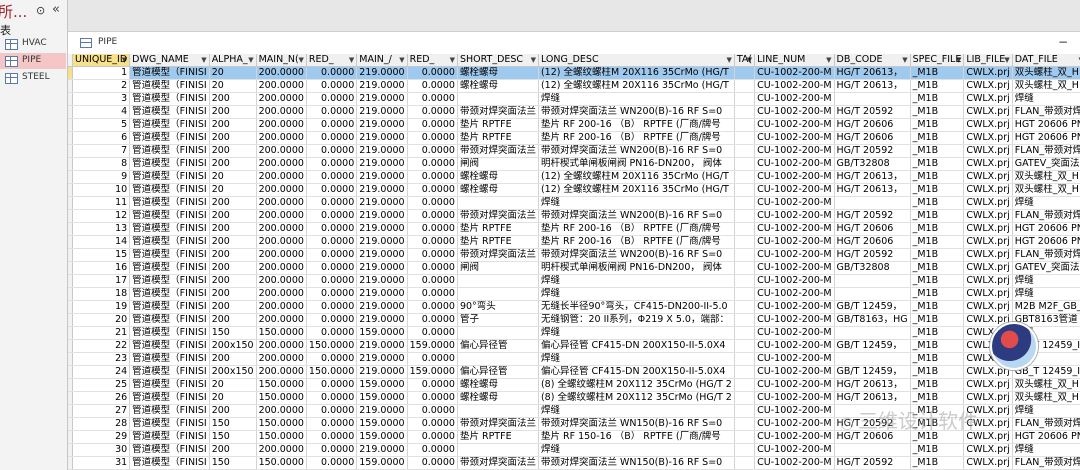 The width and height of the screenshot is (1080, 470). I want to click on table-cell: 29, so click(101, 437).